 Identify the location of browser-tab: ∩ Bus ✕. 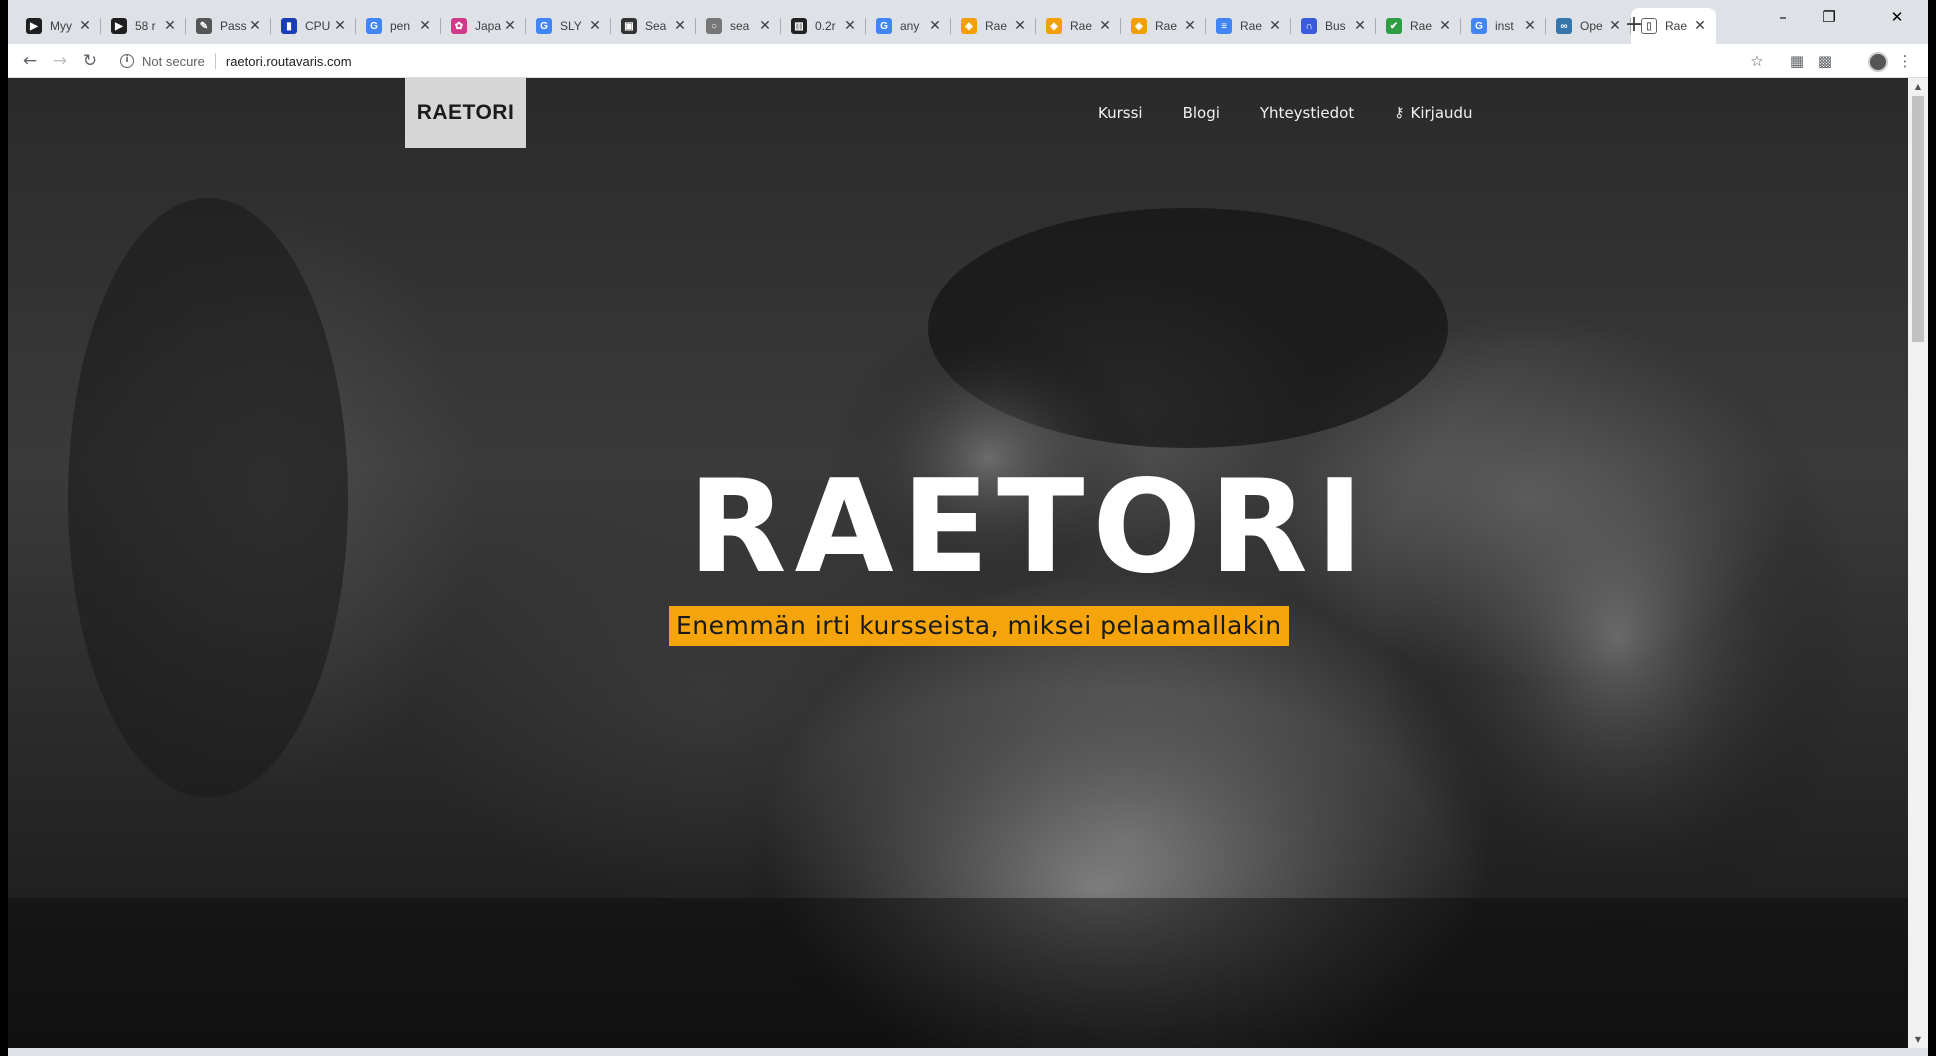
(1333, 26).